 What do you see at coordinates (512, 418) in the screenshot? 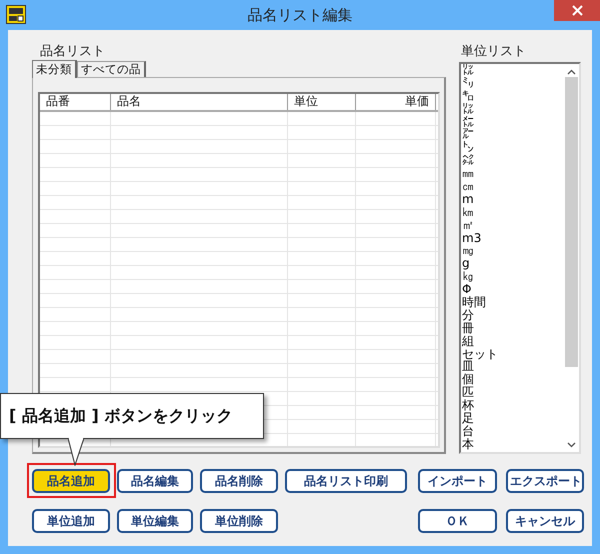
I see `list-item: 足` at bounding box center [512, 418].